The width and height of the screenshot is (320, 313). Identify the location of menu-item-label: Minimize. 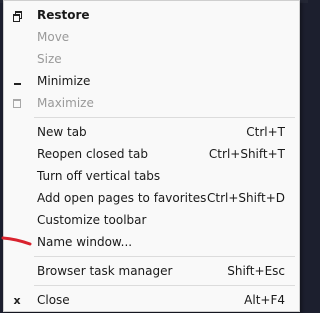
(64, 81).